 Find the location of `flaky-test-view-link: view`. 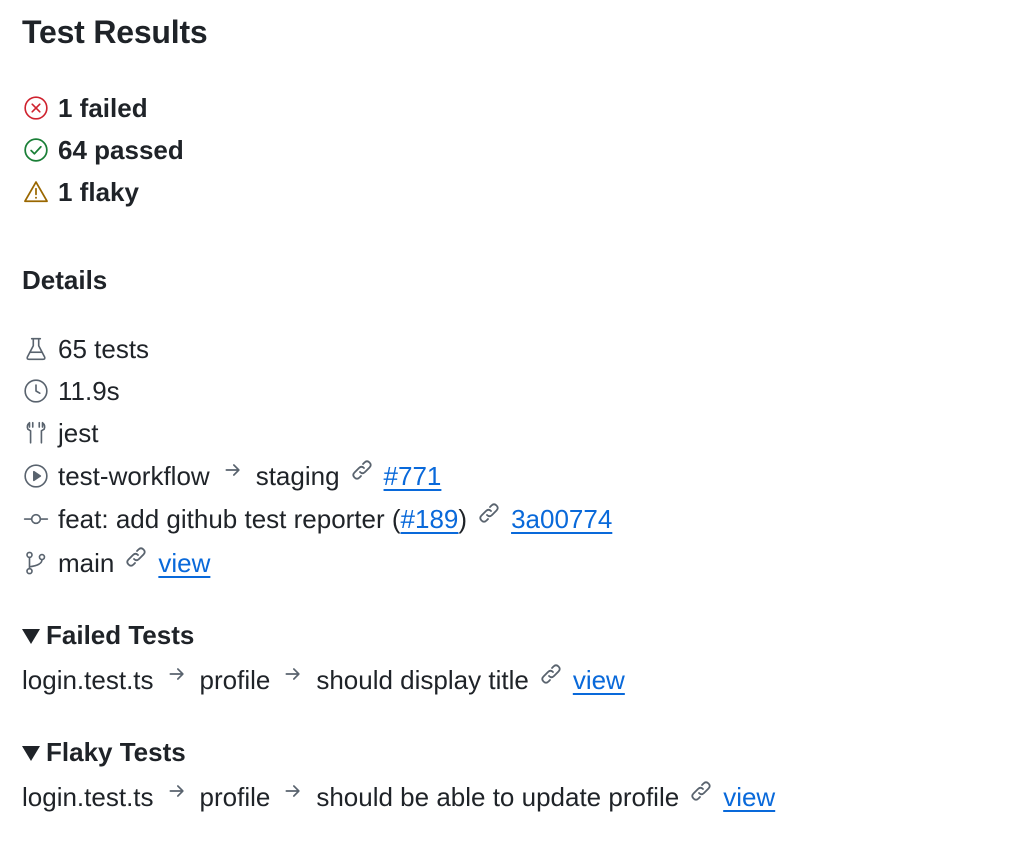

flaky-test-view-link: view is located at coordinates (749, 797).